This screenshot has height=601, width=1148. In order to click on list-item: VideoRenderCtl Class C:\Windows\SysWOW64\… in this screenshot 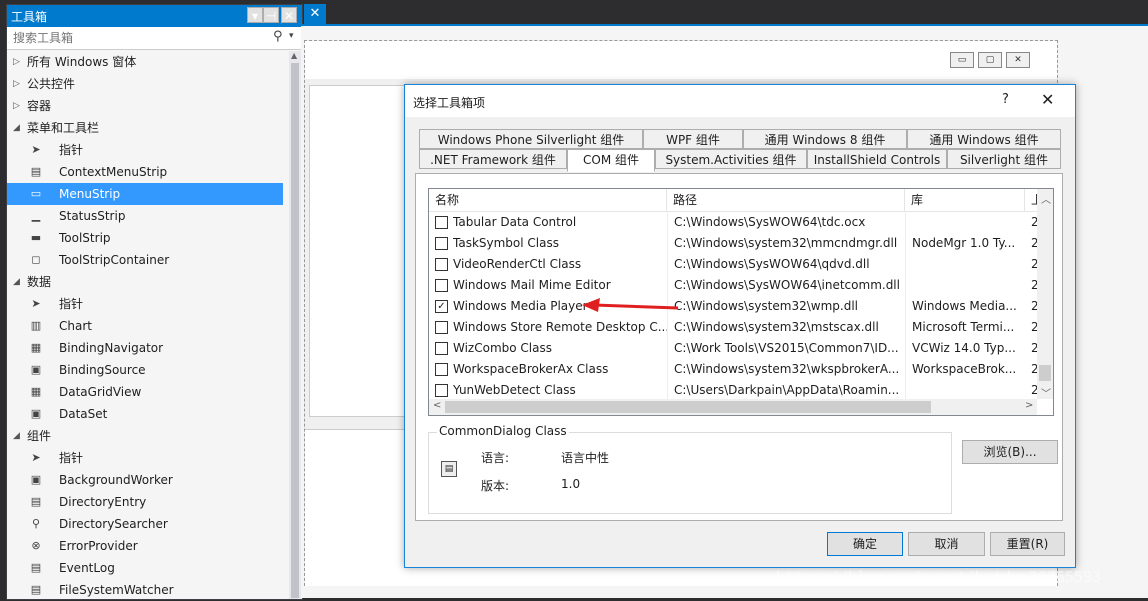, I will do `click(733, 264)`.